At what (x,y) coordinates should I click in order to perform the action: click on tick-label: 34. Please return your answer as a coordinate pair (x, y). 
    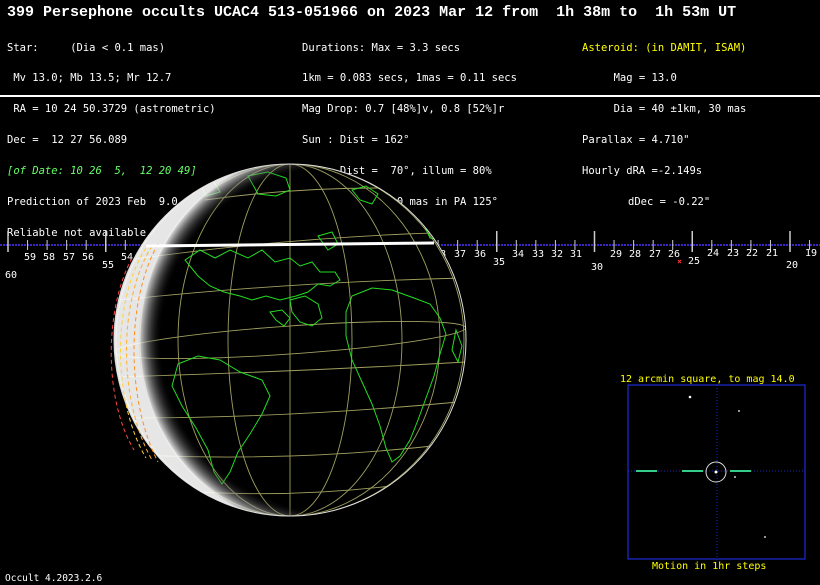
    Looking at the image, I should click on (518, 254).